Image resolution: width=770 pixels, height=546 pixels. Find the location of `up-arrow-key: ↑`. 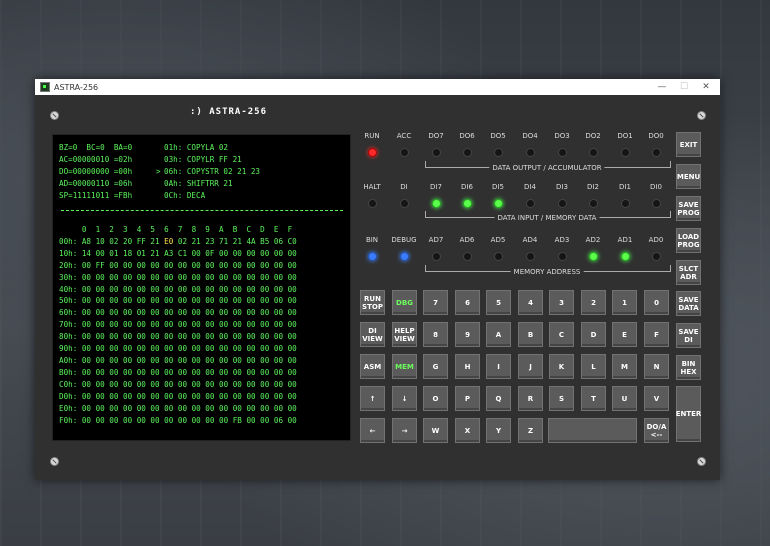

up-arrow-key: ↑ is located at coordinates (372, 398).